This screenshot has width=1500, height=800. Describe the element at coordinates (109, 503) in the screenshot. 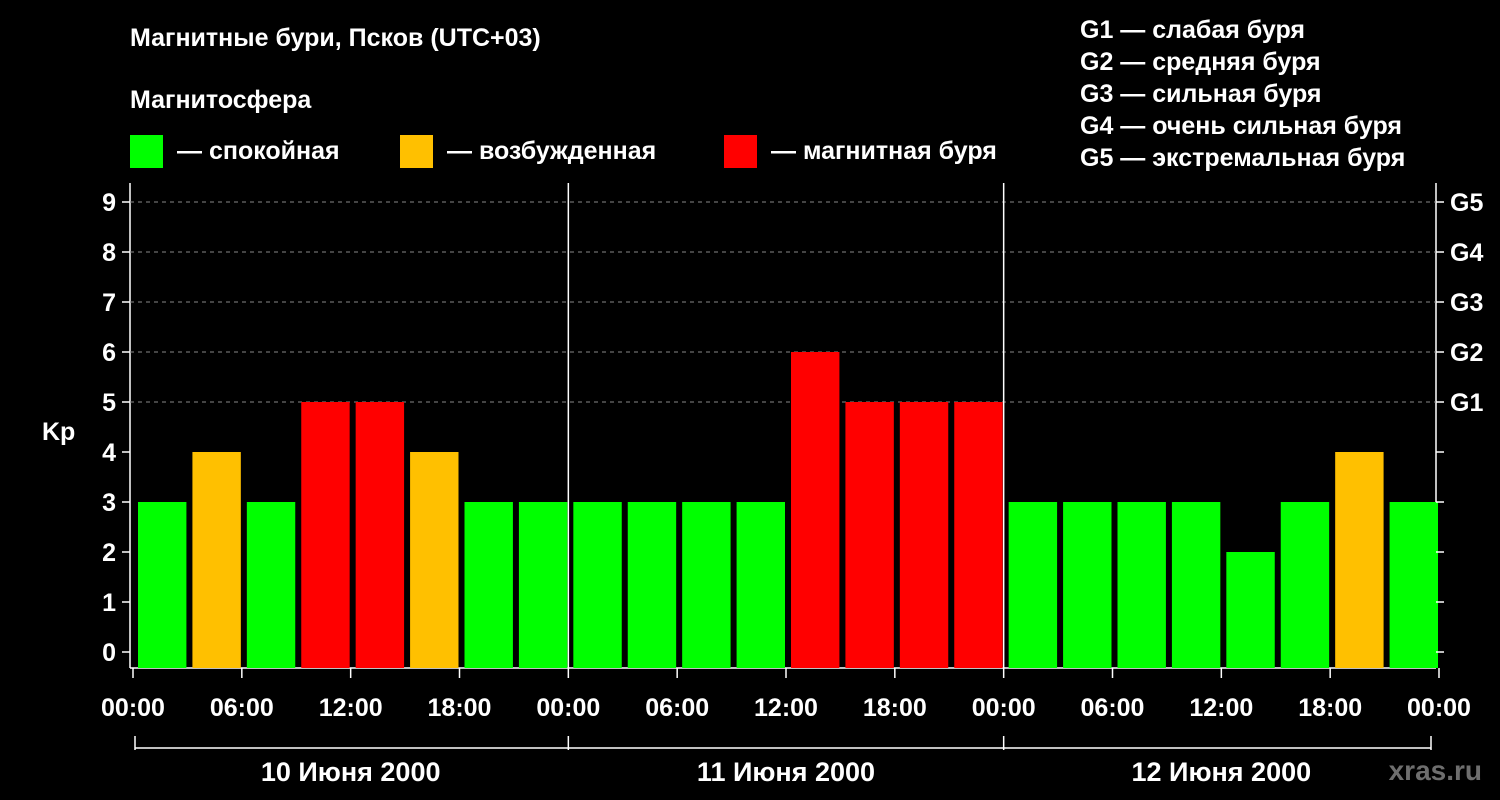

I see `y-tick-label: 3` at that location.